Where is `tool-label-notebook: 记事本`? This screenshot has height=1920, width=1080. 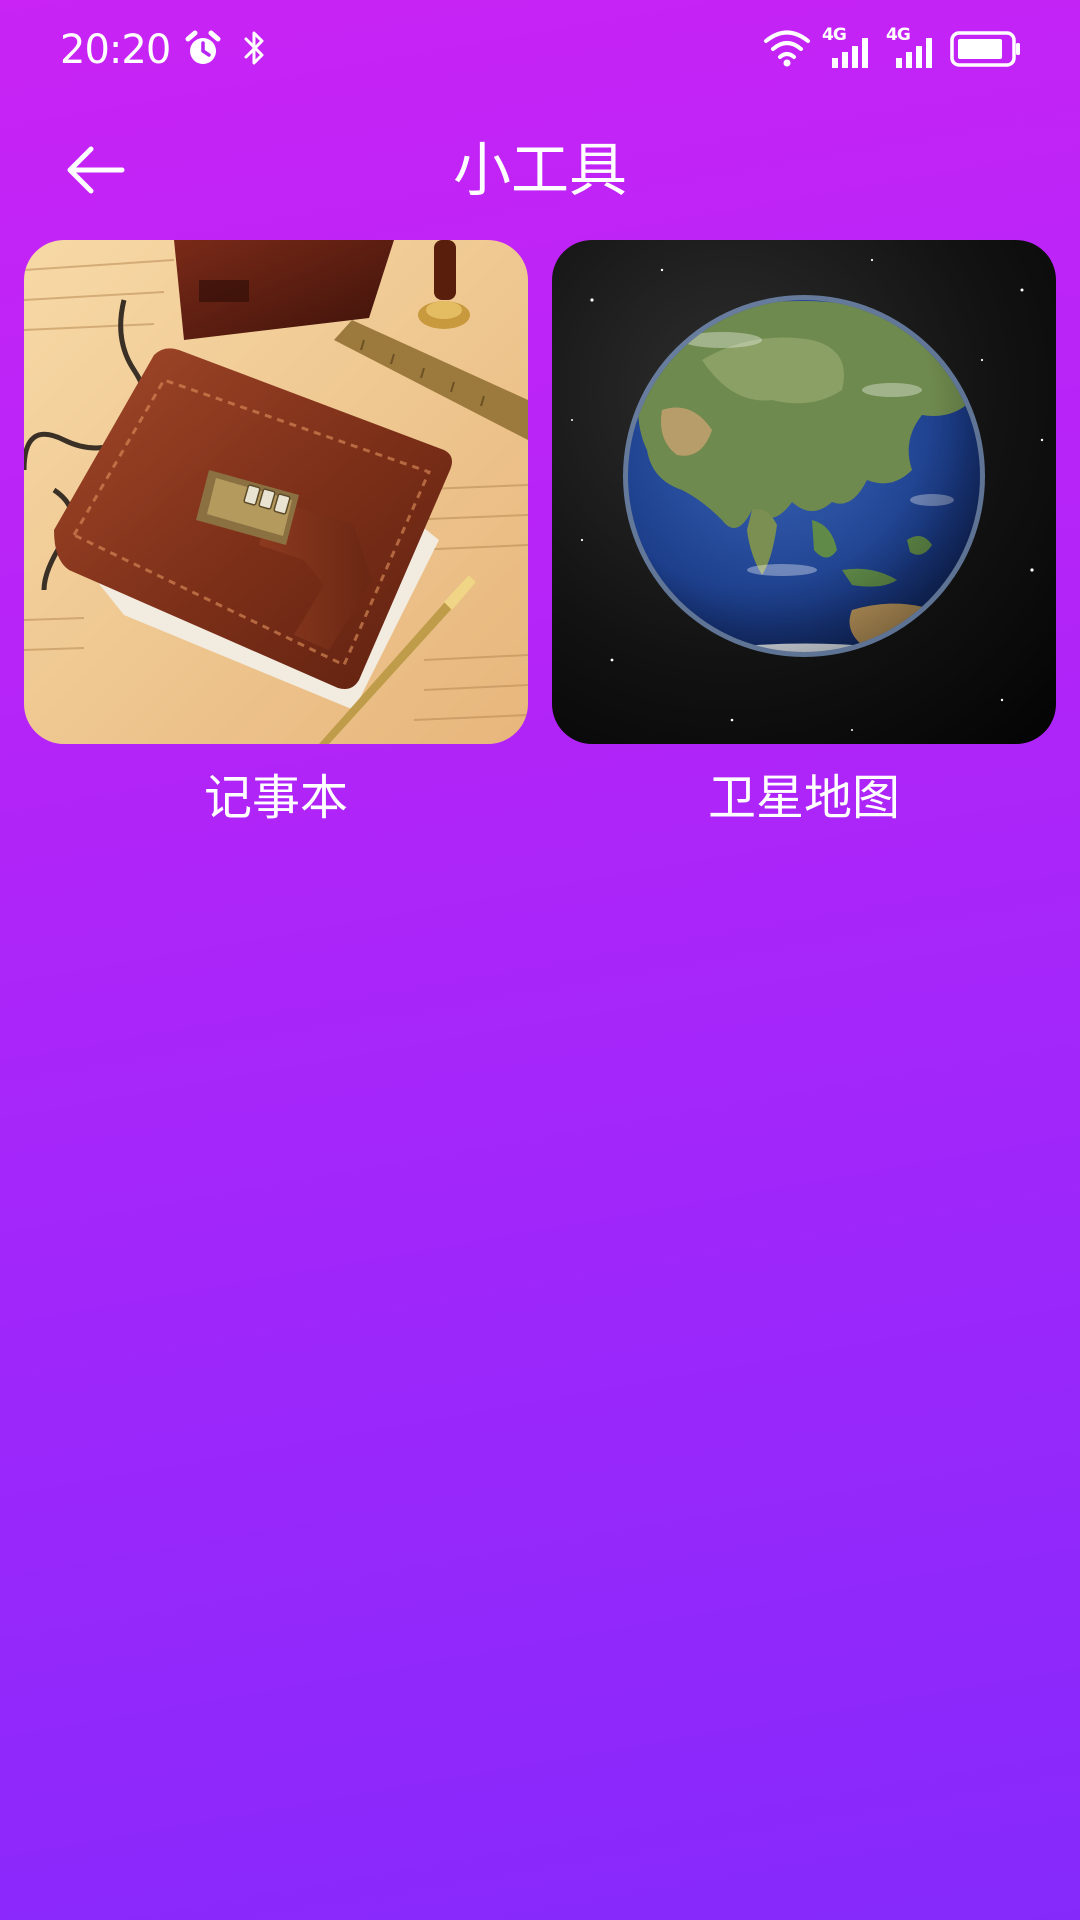
tool-label-notebook: 记事本 is located at coordinates (275, 798).